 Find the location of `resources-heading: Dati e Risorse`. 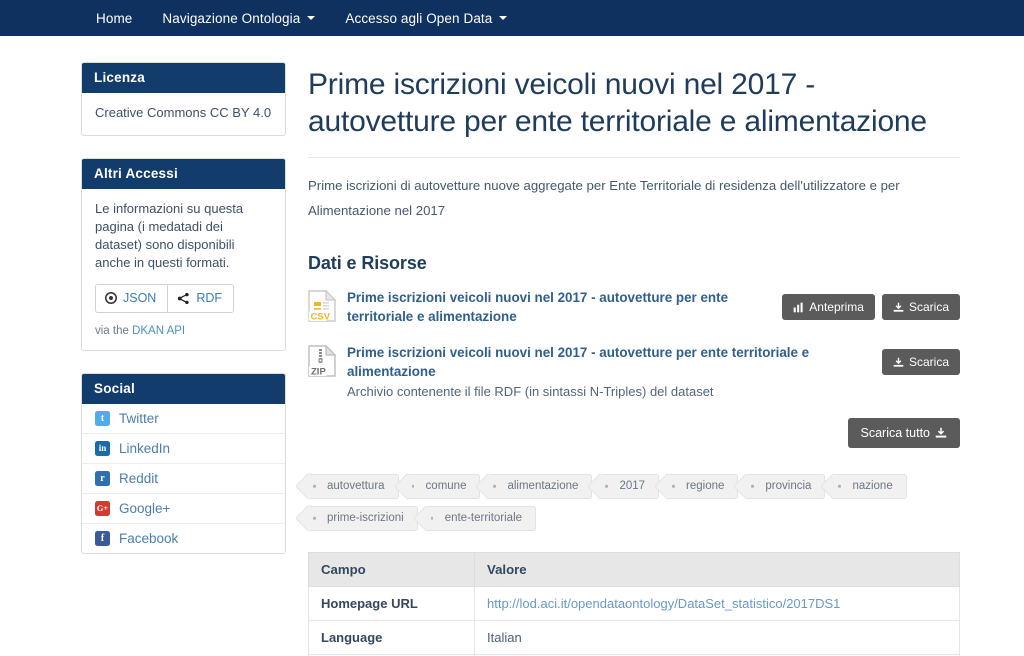

resources-heading: Dati e Risorse is located at coordinates (367, 263).